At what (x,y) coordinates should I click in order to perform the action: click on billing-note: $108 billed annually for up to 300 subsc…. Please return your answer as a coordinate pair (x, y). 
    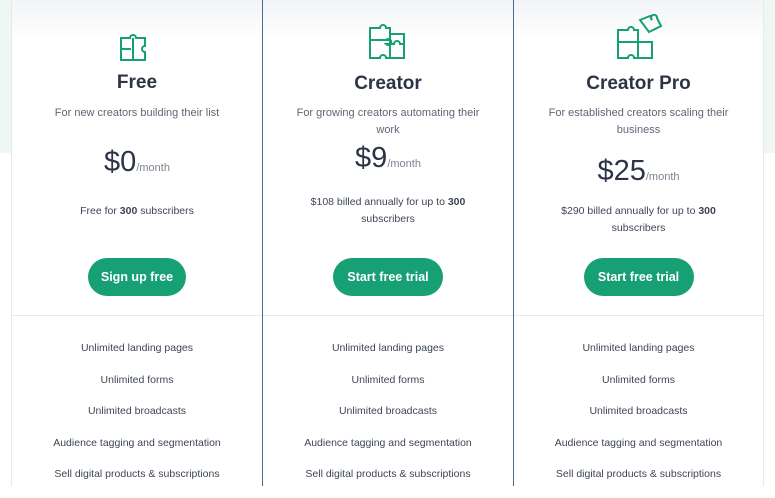
    Looking at the image, I should click on (388, 211).